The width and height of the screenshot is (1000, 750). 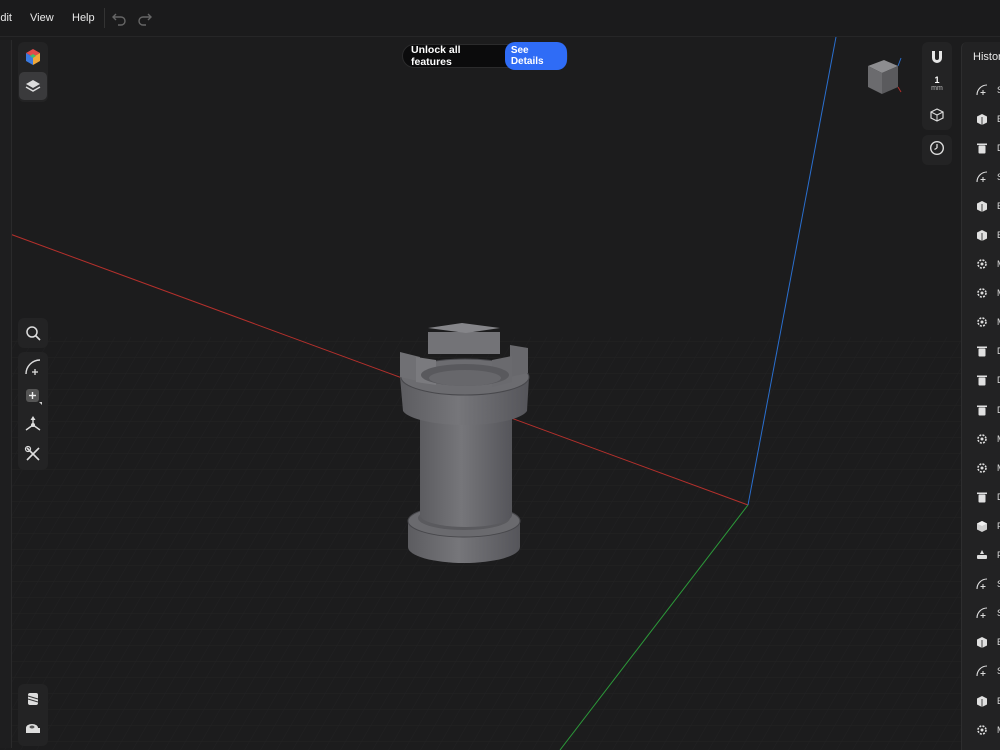 I want to click on see-details-button: See Details, so click(x=535, y=56).